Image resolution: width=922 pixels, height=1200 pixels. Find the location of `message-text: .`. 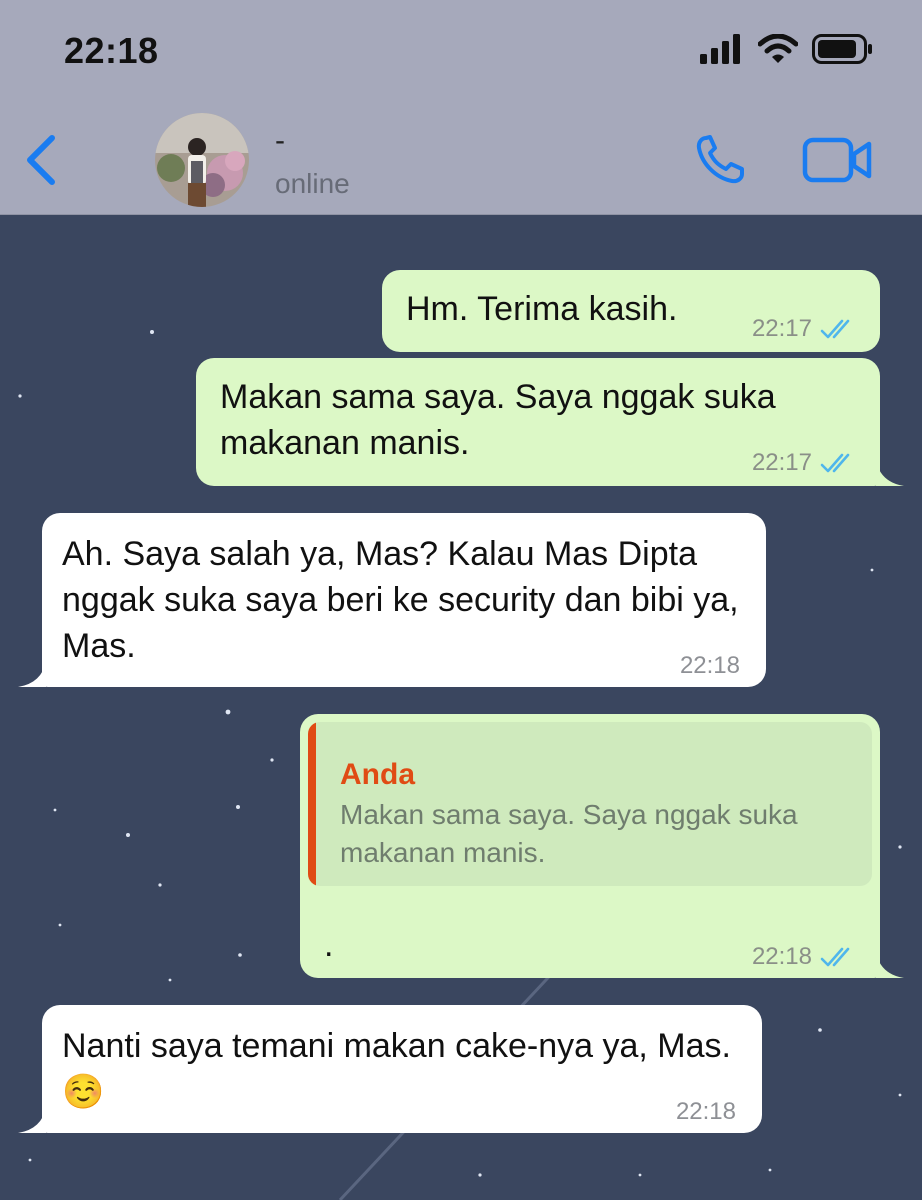

message-text: . is located at coordinates (329, 945).